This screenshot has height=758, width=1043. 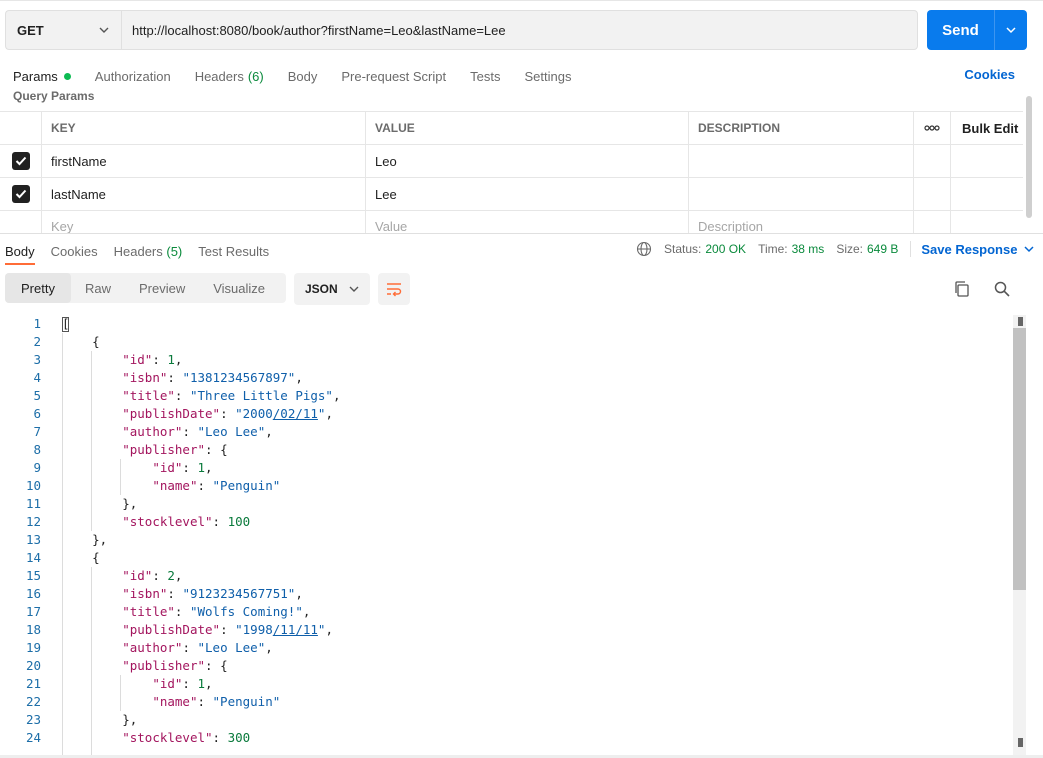 What do you see at coordinates (164, 449) in the screenshot?
I see `code-token: "publisher"` at bounding box center [164, 449].